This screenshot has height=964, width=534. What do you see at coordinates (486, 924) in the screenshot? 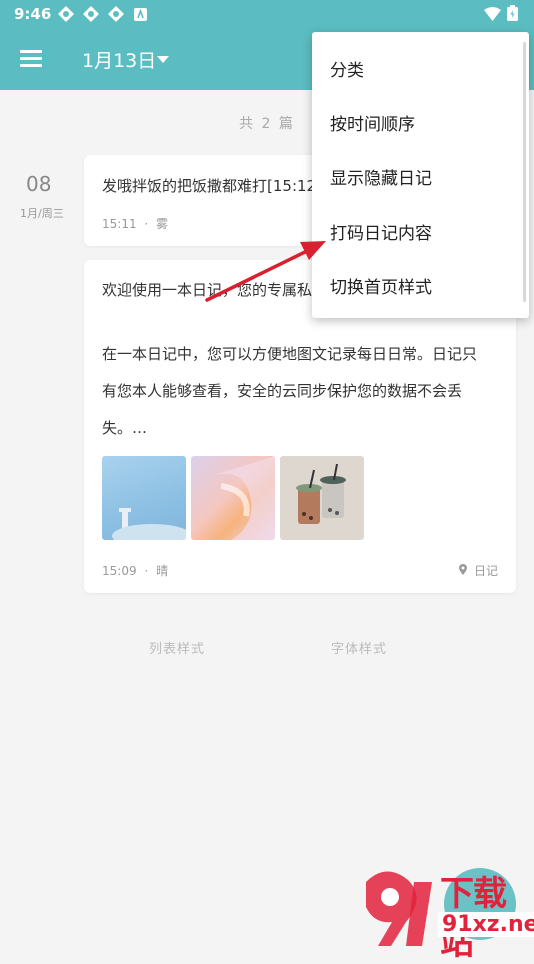
I see `watermark-url: 91xz.net` at bounding box center [486, 924].